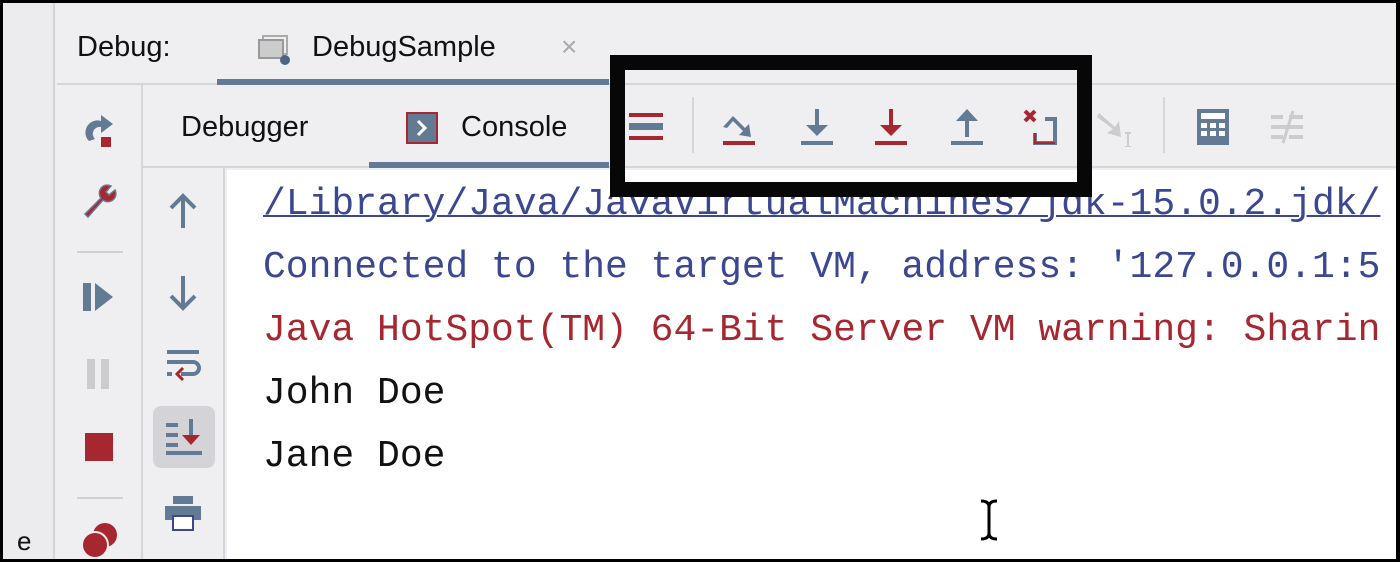 This screenshot has height=562, width=1400. I want to click on soft-wrap-icon, so click(183, 364).